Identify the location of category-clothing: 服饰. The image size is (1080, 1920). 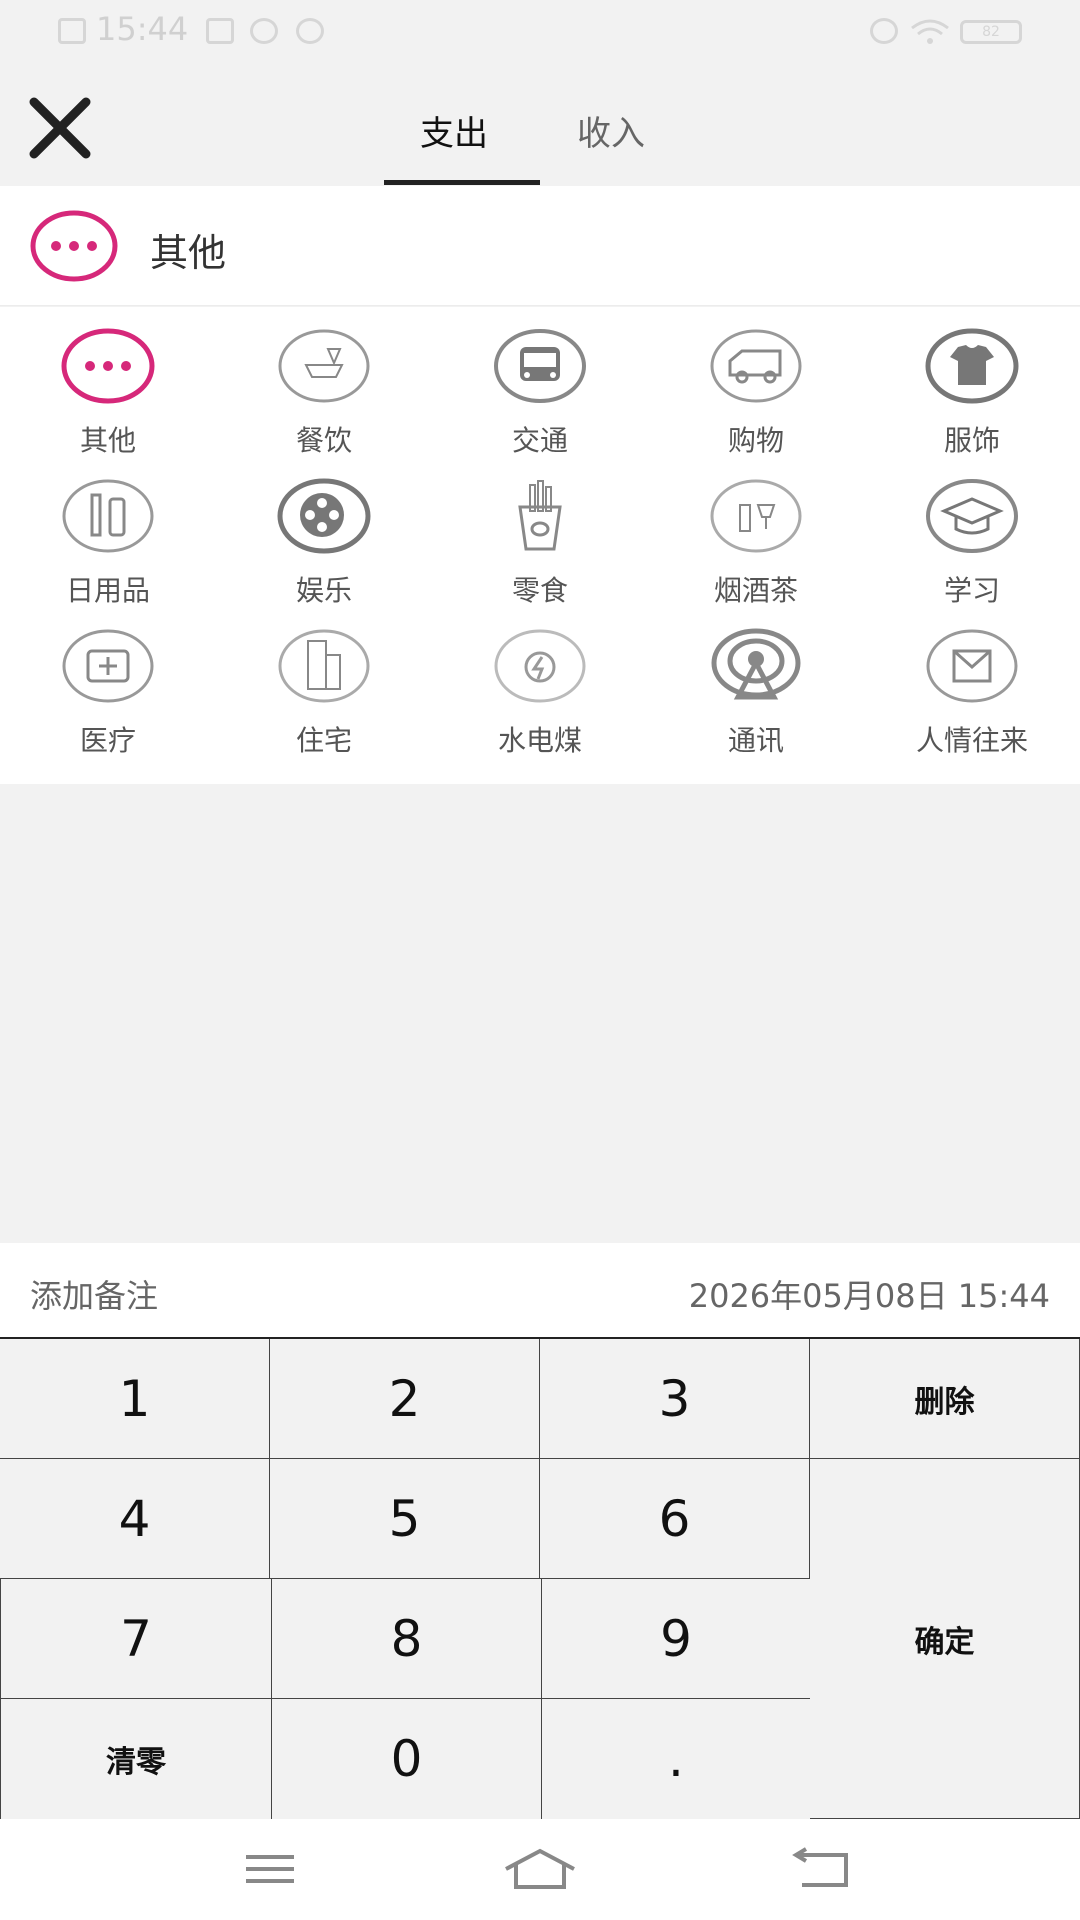
(972, 382).